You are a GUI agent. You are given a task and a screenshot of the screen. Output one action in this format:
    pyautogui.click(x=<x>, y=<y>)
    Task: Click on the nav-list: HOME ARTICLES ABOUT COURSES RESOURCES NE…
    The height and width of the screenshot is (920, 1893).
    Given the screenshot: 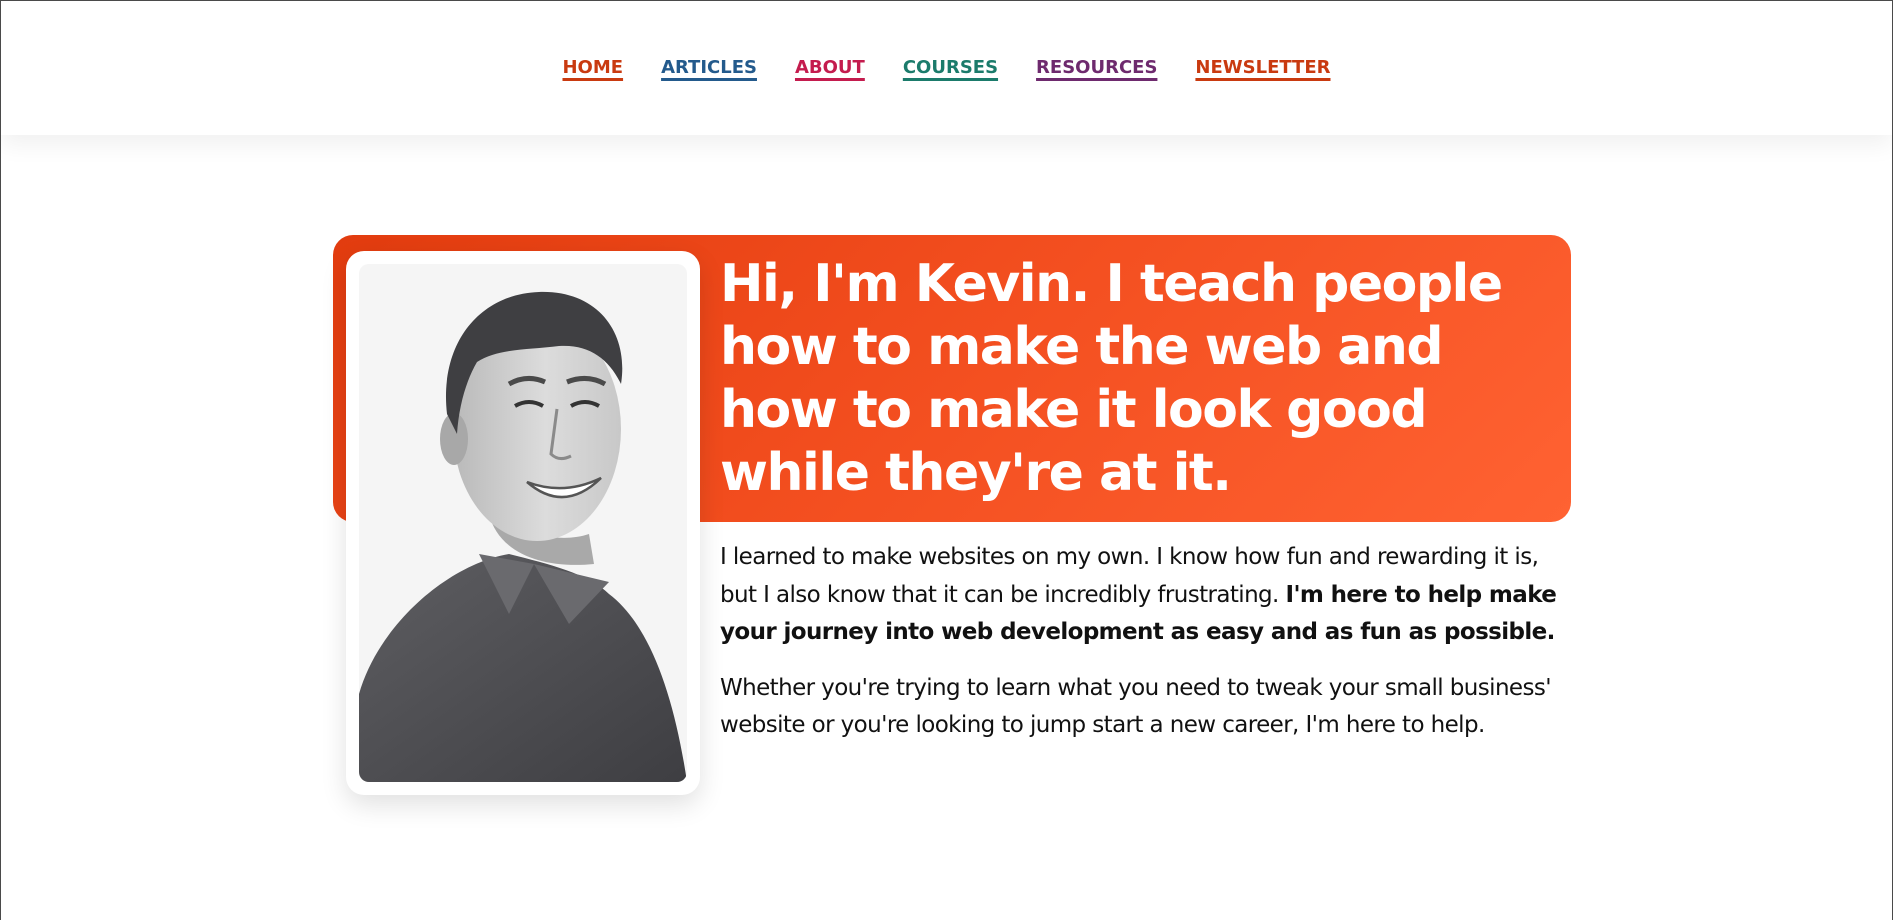 What is the action you would take?
    pyautogui.click(x=946, y=67)
    